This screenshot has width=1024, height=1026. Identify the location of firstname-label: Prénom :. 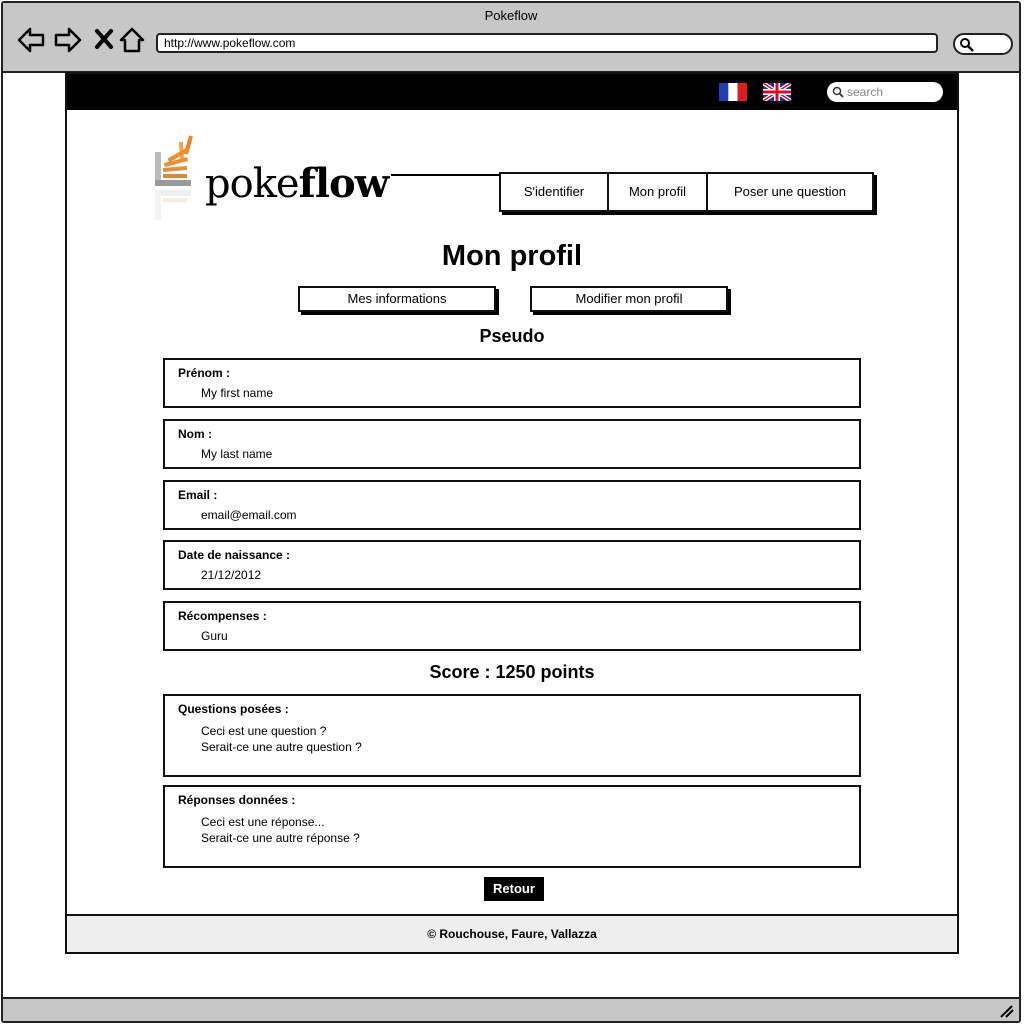
(204, 373).